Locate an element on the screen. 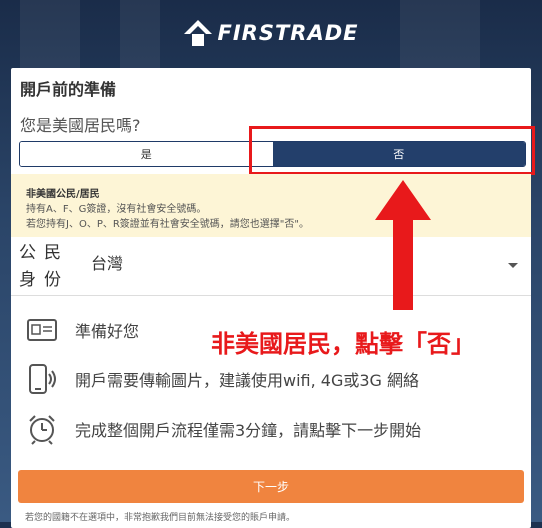 The height and width of the screenshot is (528, 542). resident-question: 您是美國居民嗎? is located at coordinates (80, 125).